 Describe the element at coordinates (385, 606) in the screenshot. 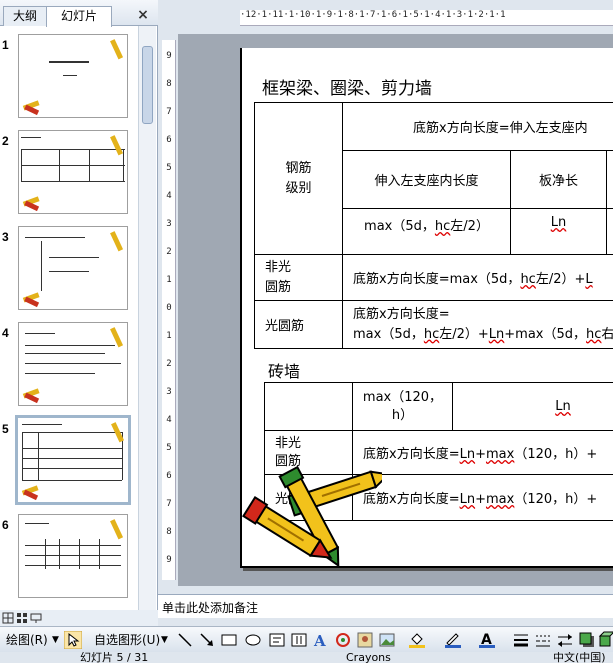

I see `notes-pane: 单击此处添加备注` at that location.